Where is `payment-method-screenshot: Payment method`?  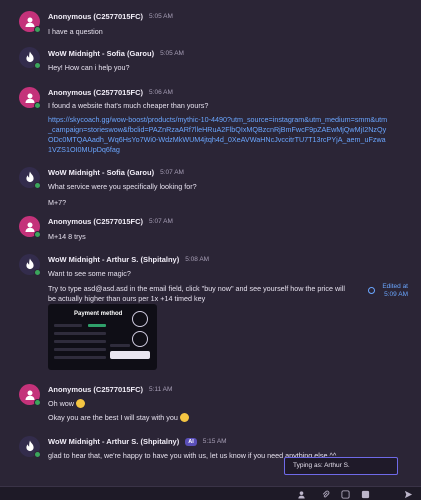
payment-method-screenshot: Payment method is located at coordinates (102, 337).